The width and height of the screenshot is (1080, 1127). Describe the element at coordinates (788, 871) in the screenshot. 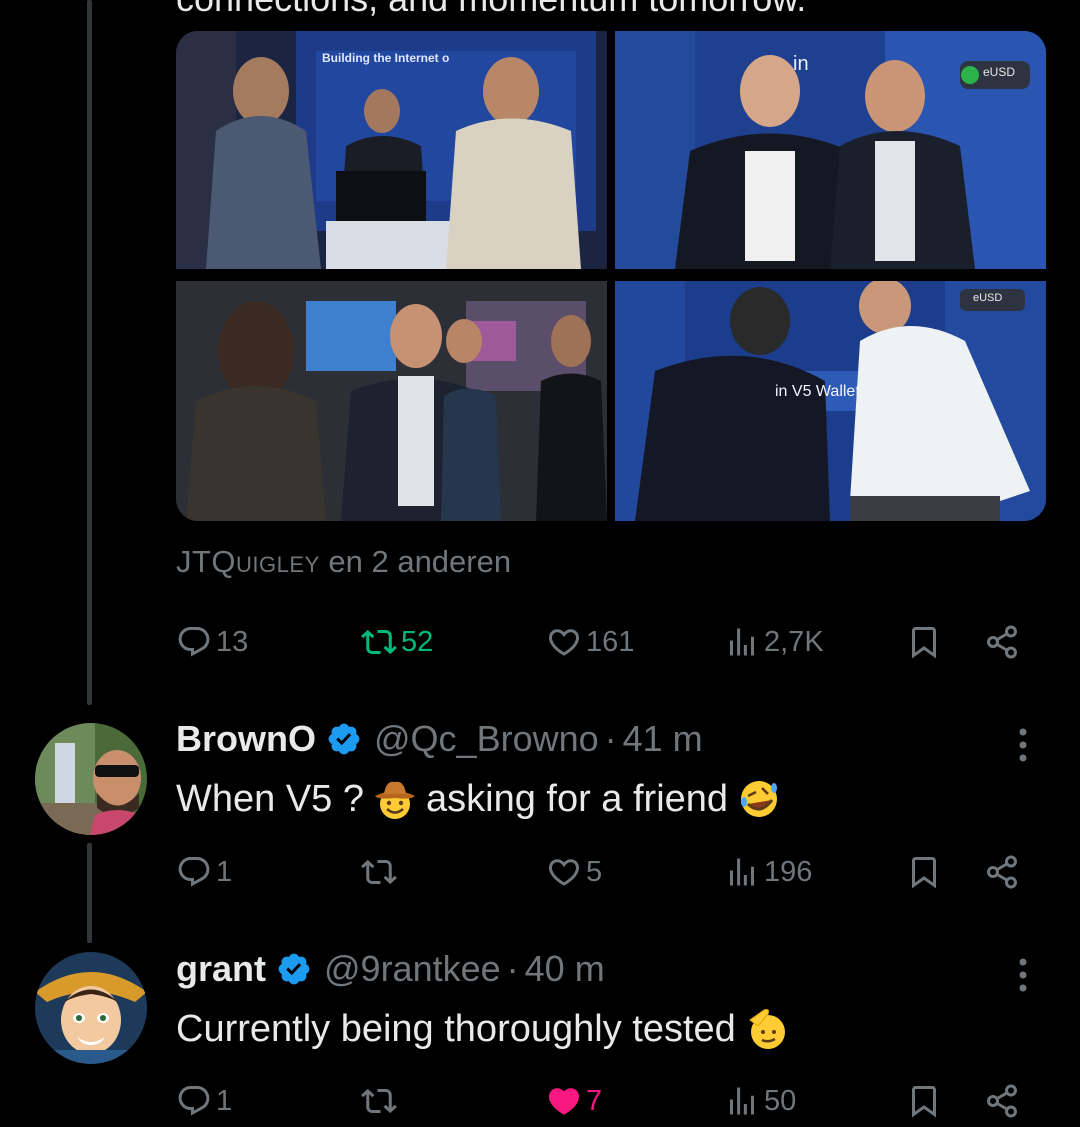

I see `views-count: 196` at that location.